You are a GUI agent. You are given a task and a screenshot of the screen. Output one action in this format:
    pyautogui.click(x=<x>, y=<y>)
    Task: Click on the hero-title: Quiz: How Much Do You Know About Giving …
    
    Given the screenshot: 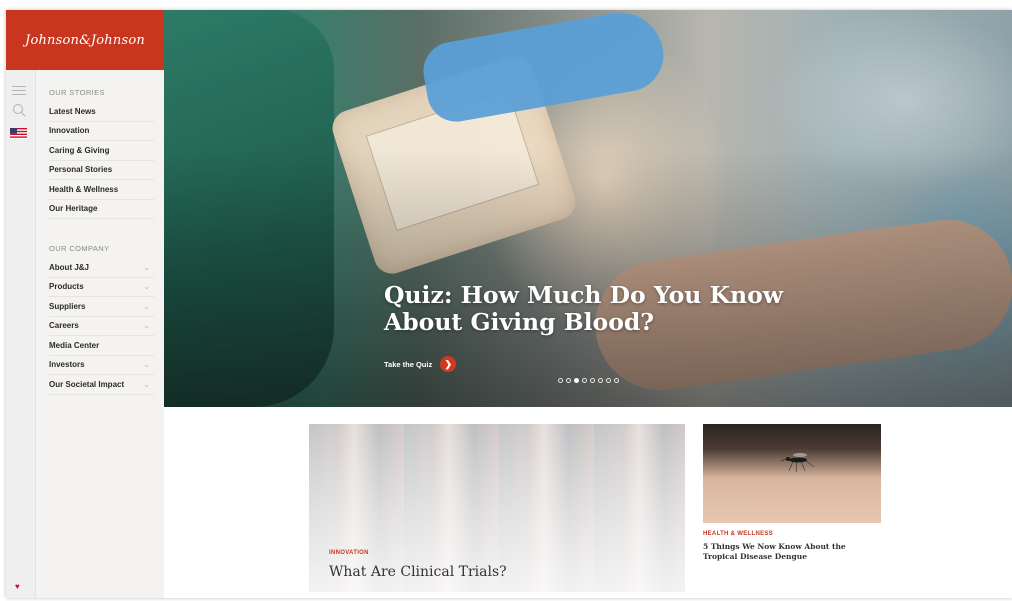 What is the action you would take?
    pyautogui.click(x=583, y=308)
    